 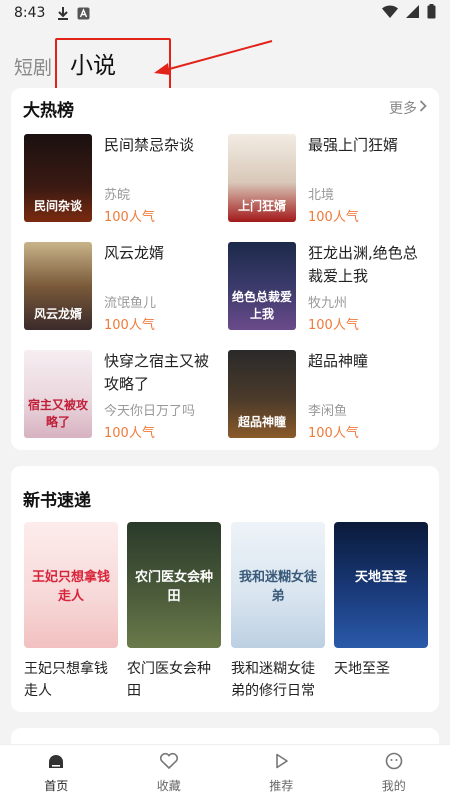 I want to click on book-title: 狂龙出渊,绝色总裁爱上我, so click(x=363, y=264).